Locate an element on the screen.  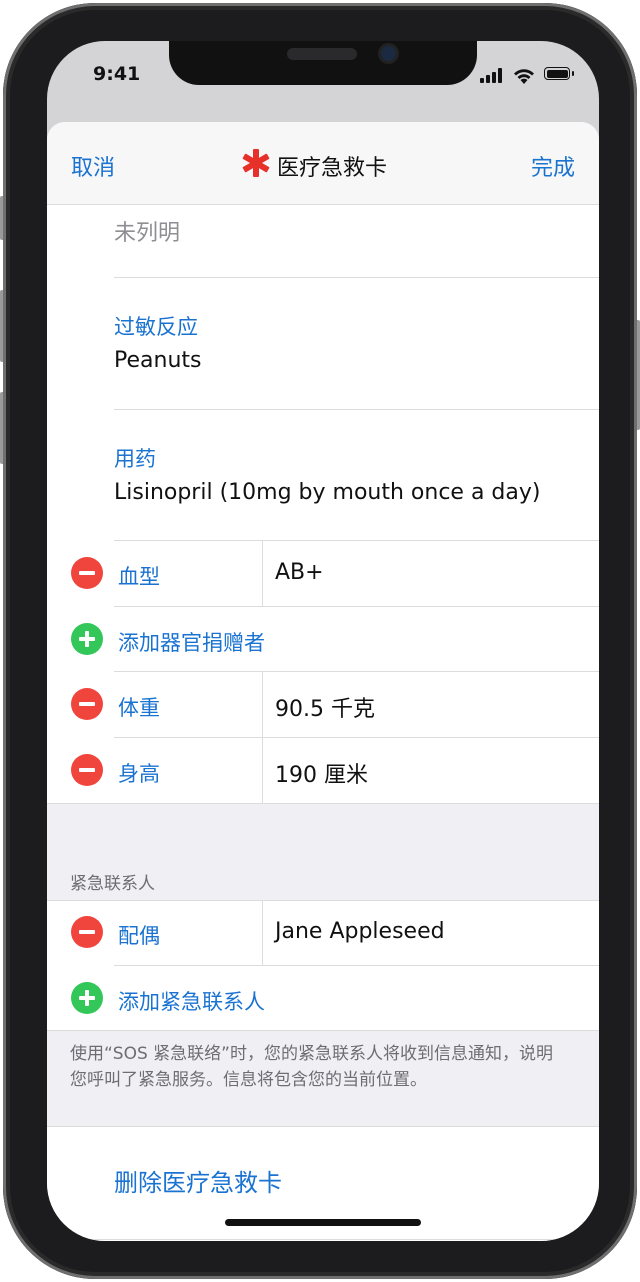
medications-label: 用药 is located at coordinates (135, 459).